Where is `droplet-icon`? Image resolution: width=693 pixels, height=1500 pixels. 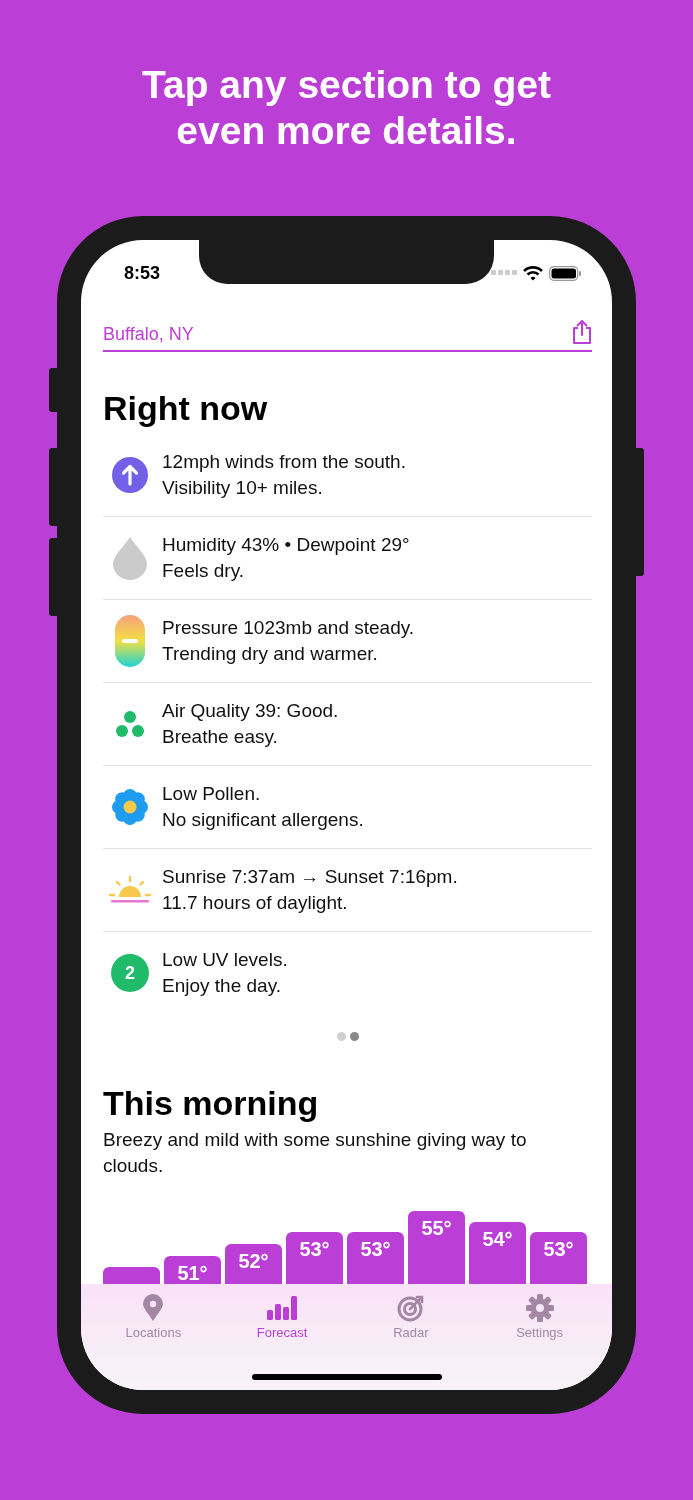
droplet-icon is located at coordinates (130, 558).